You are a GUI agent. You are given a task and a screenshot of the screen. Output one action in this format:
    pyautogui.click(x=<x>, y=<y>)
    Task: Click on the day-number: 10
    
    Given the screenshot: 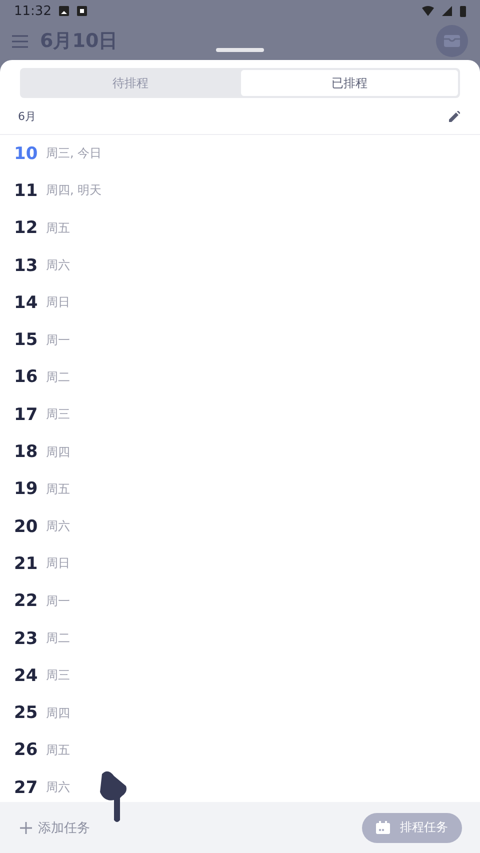 What is the action you would take?
    pyautogui.click(x=26, y=154)
    